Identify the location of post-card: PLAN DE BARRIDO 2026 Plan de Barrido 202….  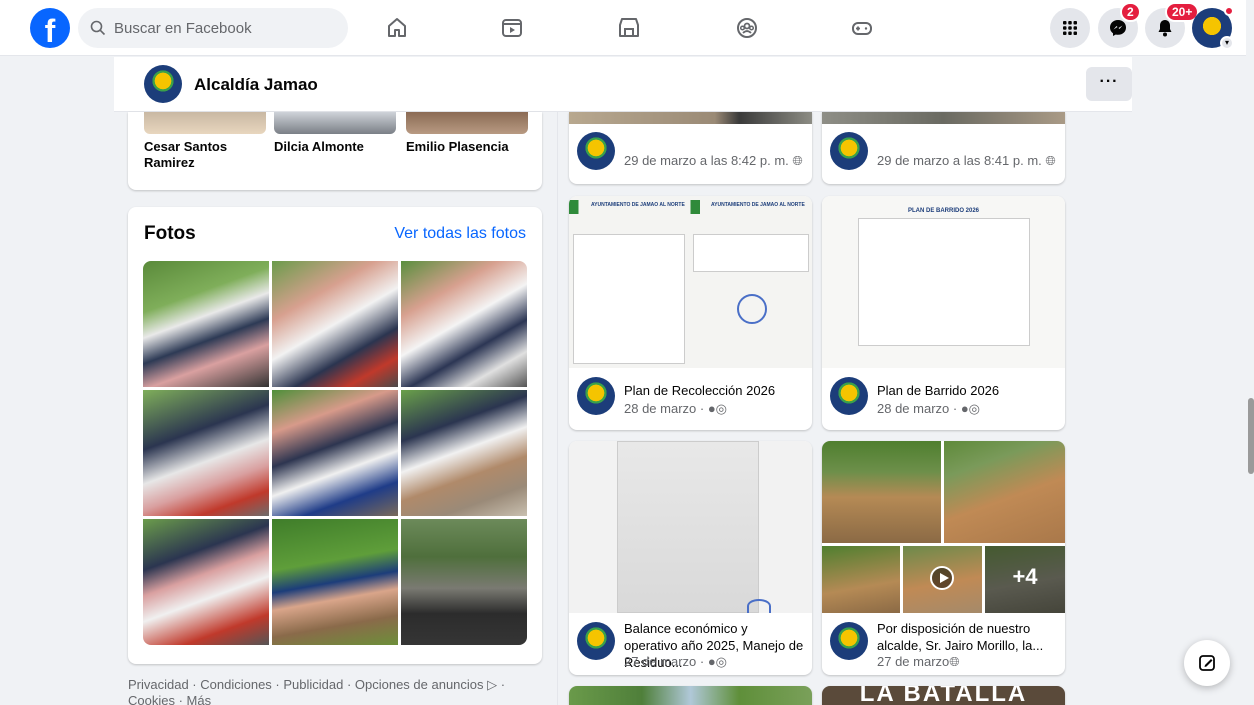
(943, 313).